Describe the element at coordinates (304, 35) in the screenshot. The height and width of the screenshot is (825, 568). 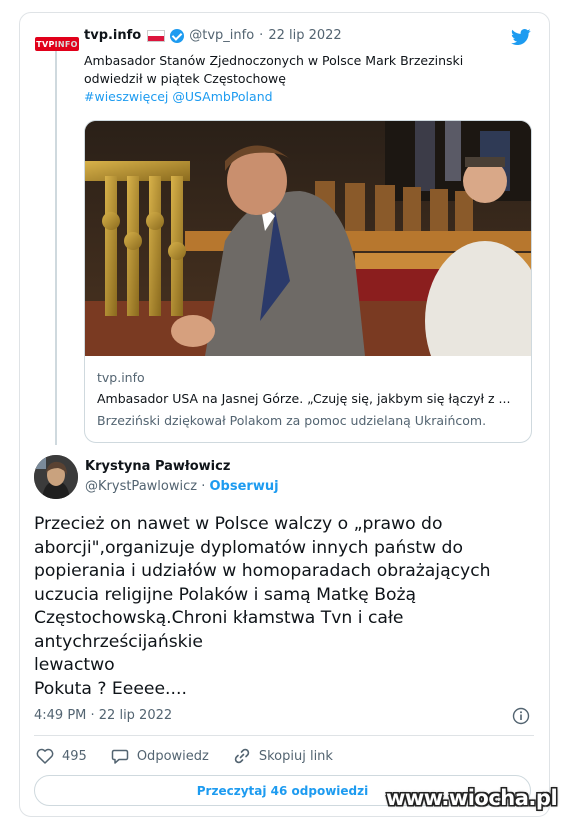
I see `quoted-date: 22 lip 2022` at that location.